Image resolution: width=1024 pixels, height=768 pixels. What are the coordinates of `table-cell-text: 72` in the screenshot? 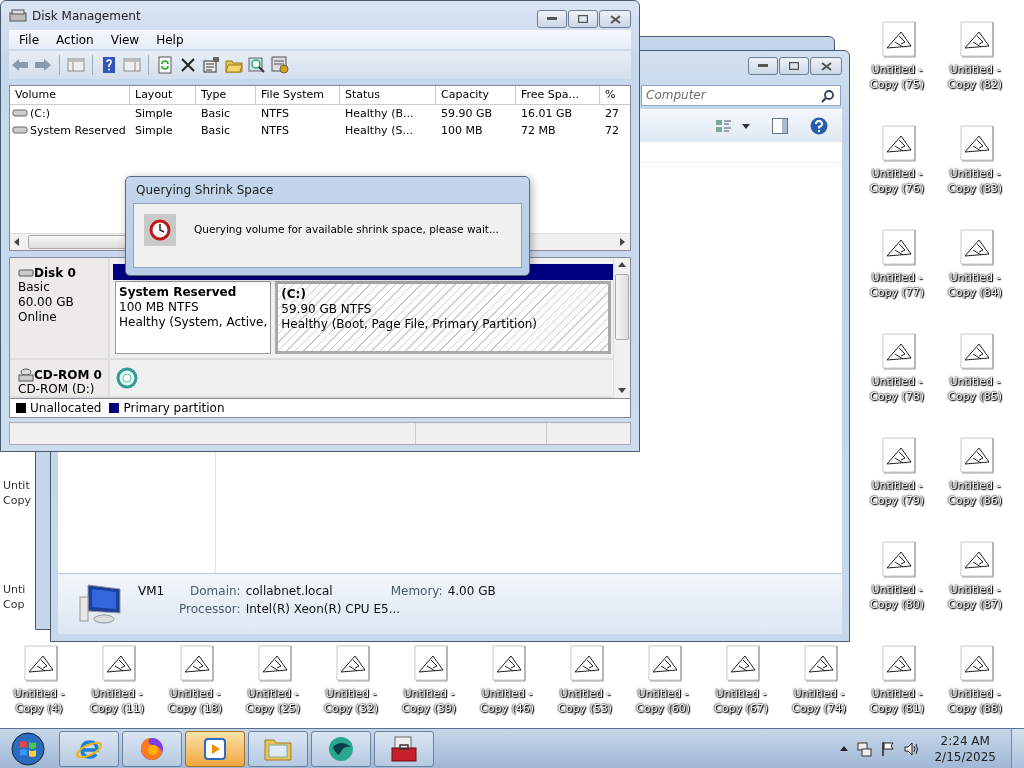 It's located at (612, 130).